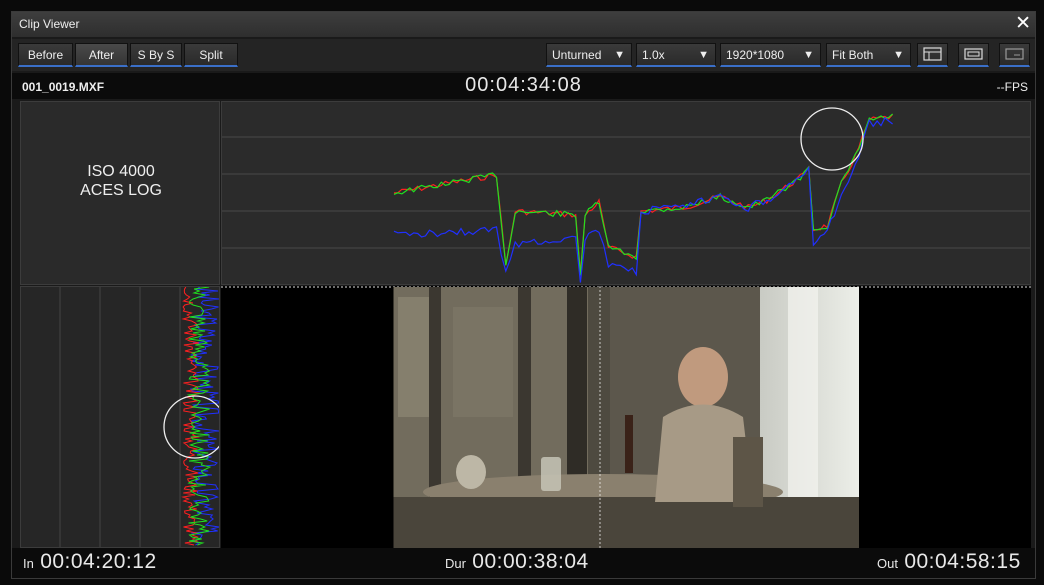  I want to click on waveform-trace-green, so click(643, 194).